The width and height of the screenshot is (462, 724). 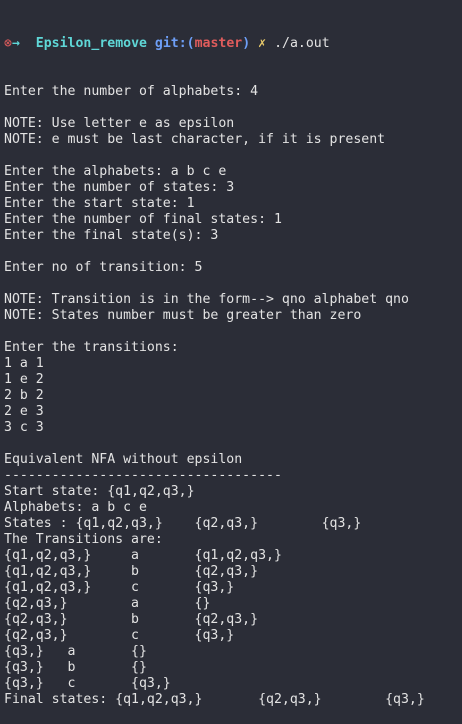 What do you see at coordinates (143, 475) in the screenshot?
I see `output-line: -----------------------------------` at bounding box center [143, 475].